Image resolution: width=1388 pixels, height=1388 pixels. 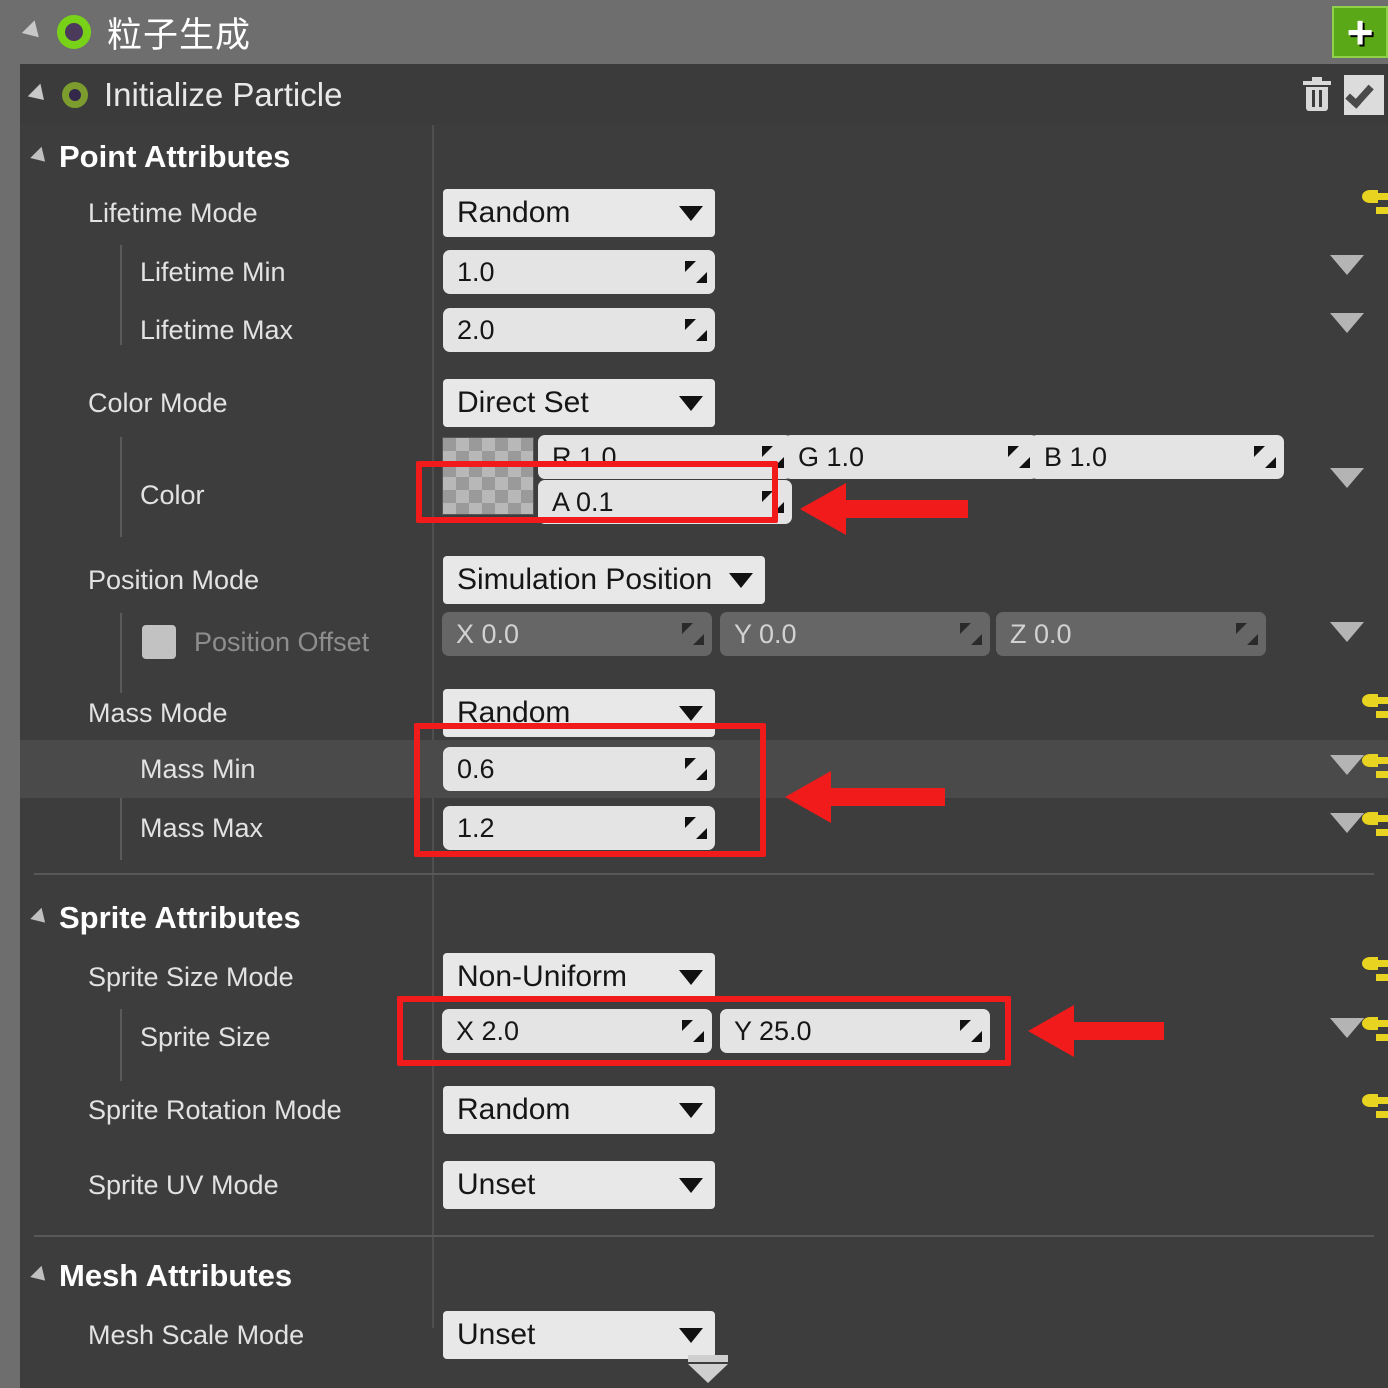 What do you see at coordinates (1347, 478) in the screenshot?
I see `expand-chevron-color` at bounding box center [1347, 478].